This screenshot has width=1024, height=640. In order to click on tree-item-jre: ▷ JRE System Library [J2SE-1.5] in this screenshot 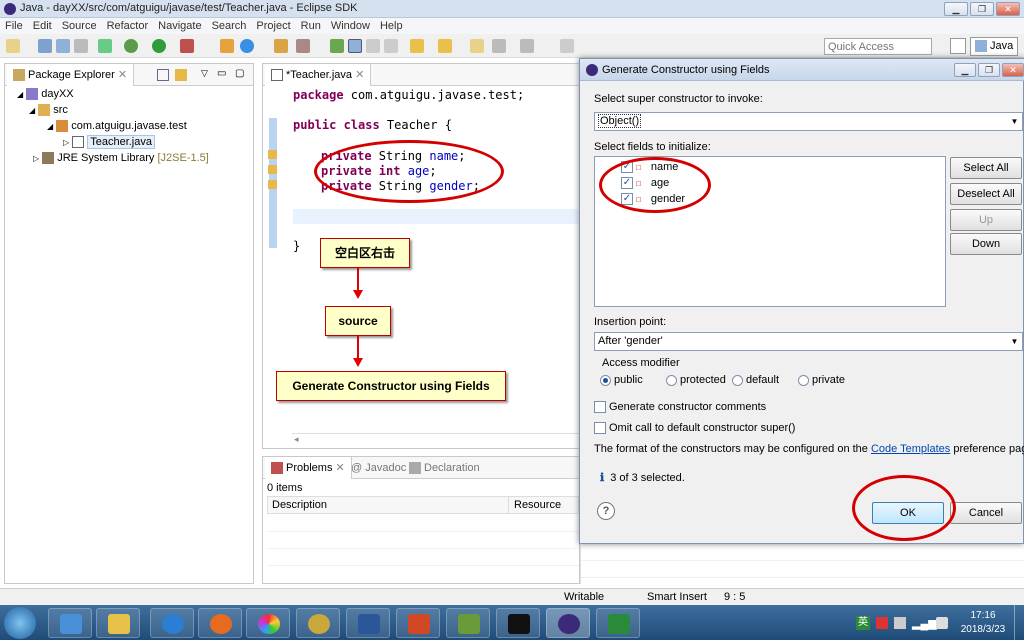, I will do `click(121, 158)`.